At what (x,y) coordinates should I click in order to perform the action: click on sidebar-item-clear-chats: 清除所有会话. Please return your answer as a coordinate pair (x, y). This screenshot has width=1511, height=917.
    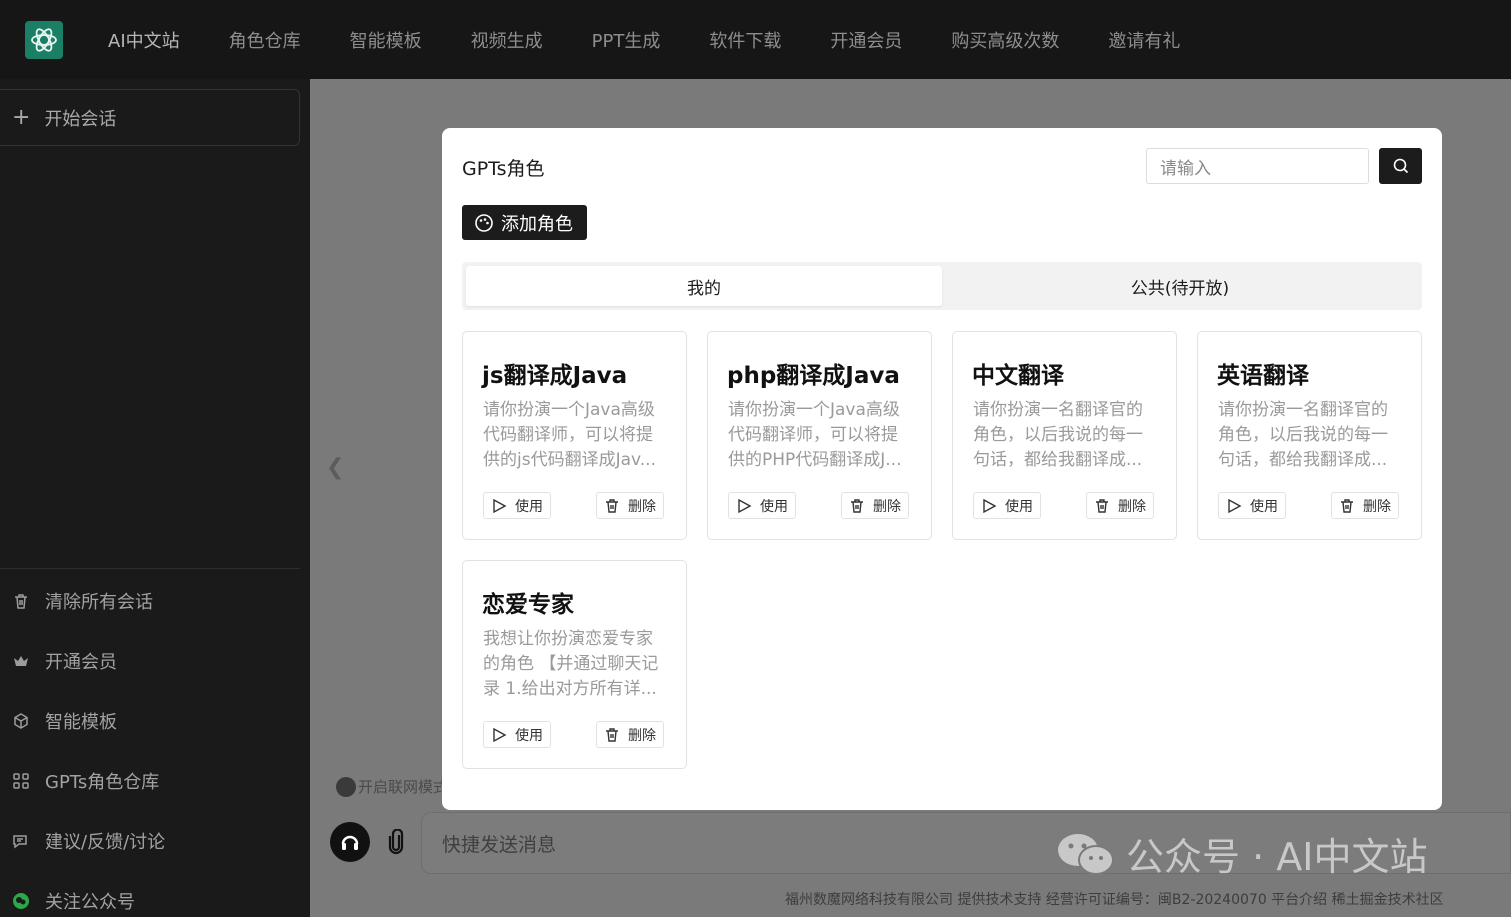
    Looking at the image, I should click on (150, 601).